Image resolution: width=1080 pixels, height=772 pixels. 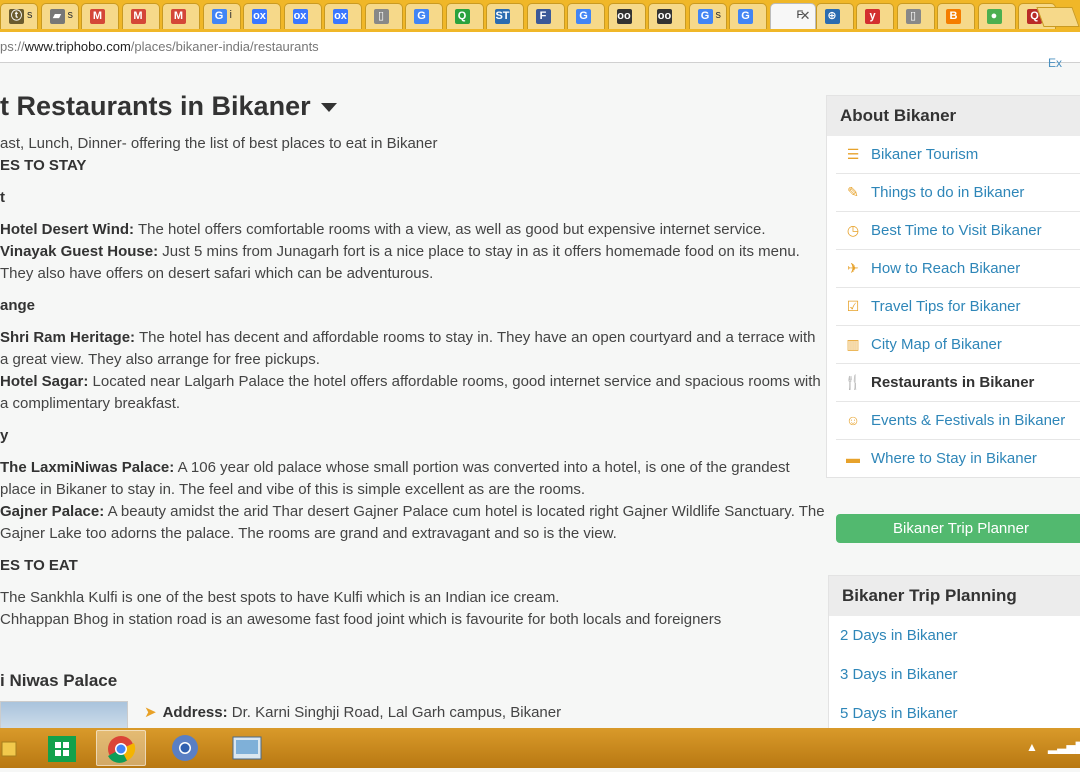 What do you see at coordinates (925, 154) in the screenshot?
I see `sidebar-item-label: Bikaner Tourism` at bounding box center [925, 154].